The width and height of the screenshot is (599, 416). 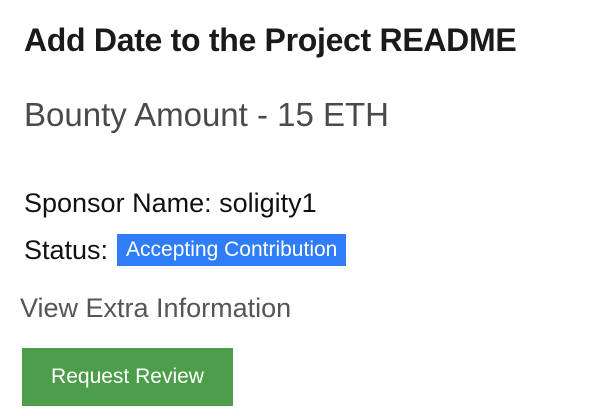 What do you see at coordinates (207, 114) in the screenshot?
I see `bounty-amount: Bounty Amount - 15 ETH` at bounding box center [207, 114].